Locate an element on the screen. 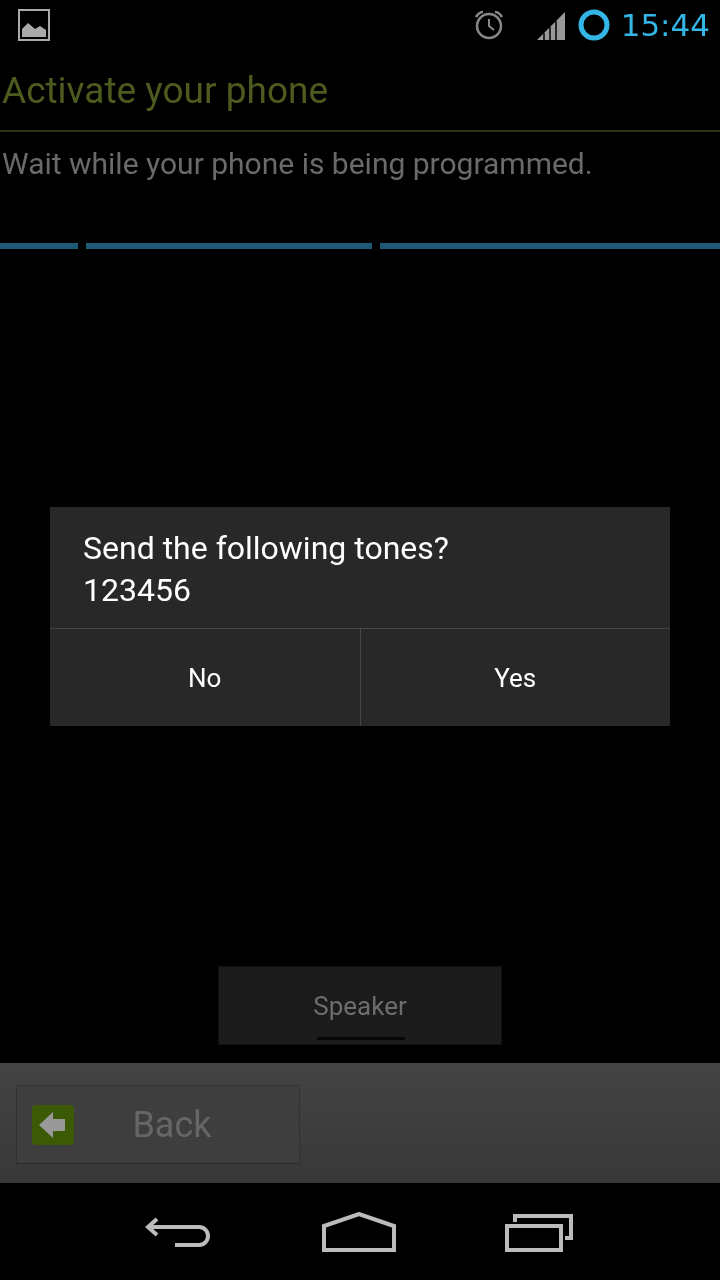 The image size is (720, 1280). screen-title: Activate your phone is located at coordinates (165, 90).